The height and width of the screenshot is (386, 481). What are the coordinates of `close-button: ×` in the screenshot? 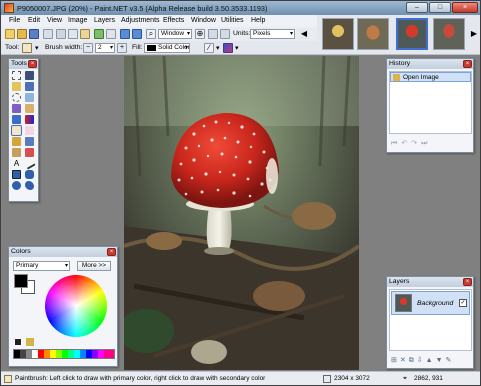 It's located at (465, 7).